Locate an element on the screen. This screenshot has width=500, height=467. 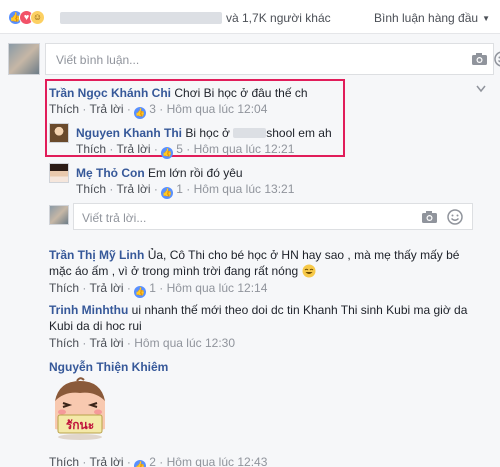
timestamp: Hôm qua lúc 12:21 is located at coordinates (244, 149).